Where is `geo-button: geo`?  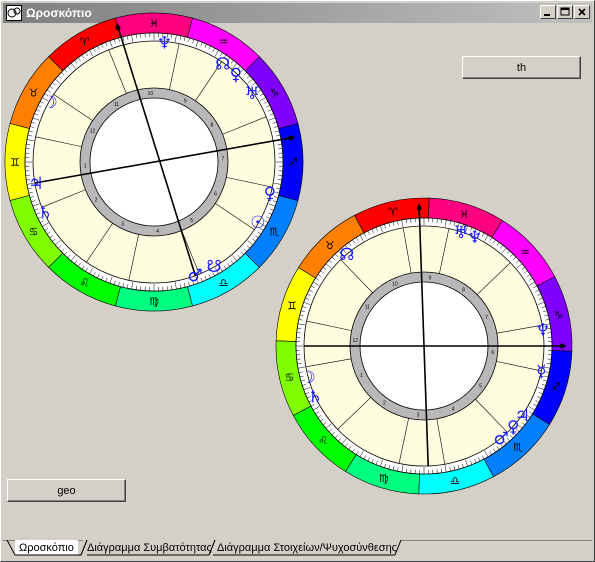 geo-button: geo is located at coordinates (66, 490).